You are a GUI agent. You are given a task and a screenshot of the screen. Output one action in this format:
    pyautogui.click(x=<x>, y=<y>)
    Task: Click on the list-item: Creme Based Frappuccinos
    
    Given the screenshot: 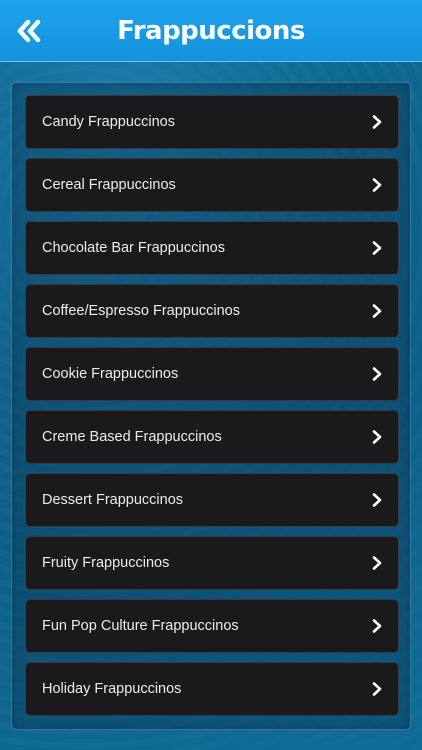 What is the action you would take?
    pyautogui.click(x=212, y=437)
    